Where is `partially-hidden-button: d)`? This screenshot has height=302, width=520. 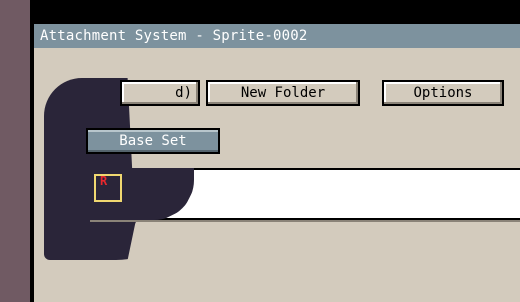
partially-hidden-button: d) is located at coordinates (160, 93).